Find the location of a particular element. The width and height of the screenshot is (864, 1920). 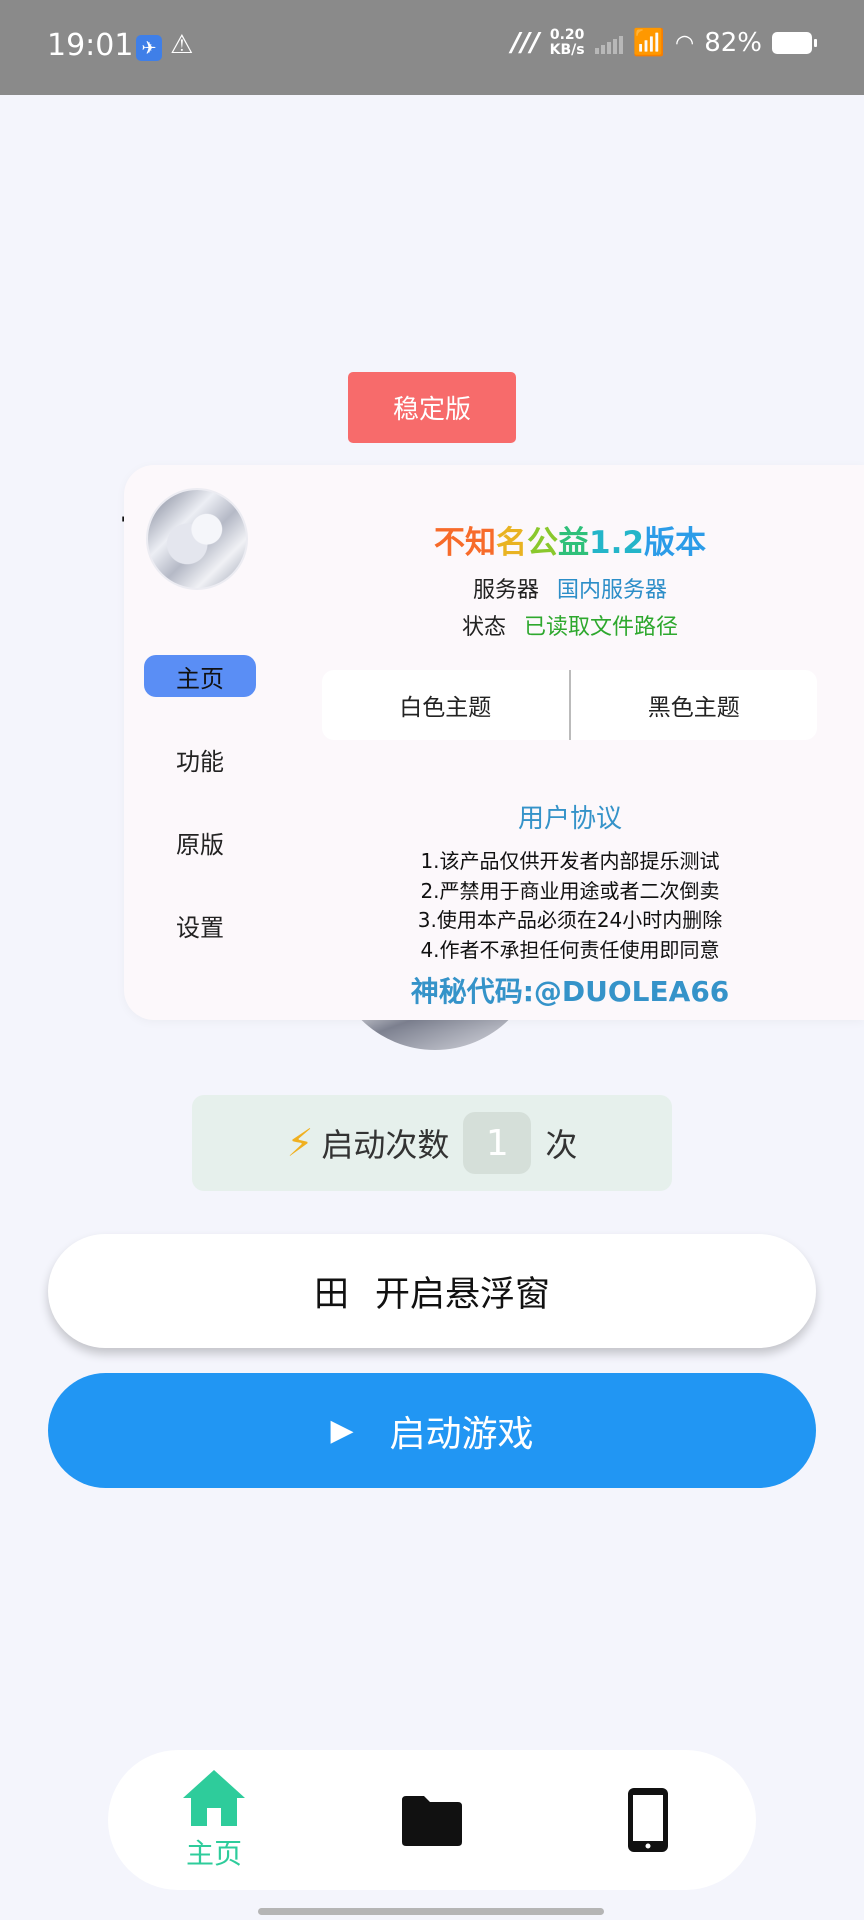

theme-white-button: 白色主题 is located at coordinates (445, 705).